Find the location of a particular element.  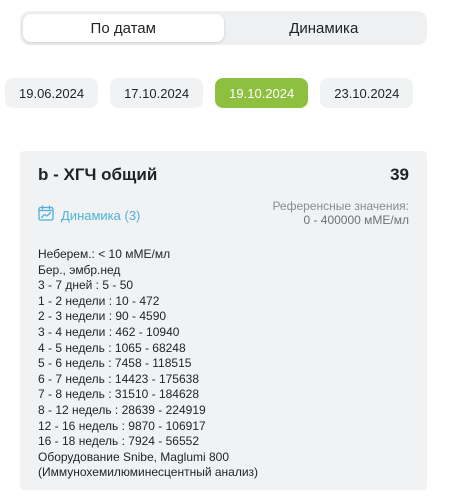

note-line: 5 - 6 недель : 7458 - 118515 is located at coordinates (115, 363).